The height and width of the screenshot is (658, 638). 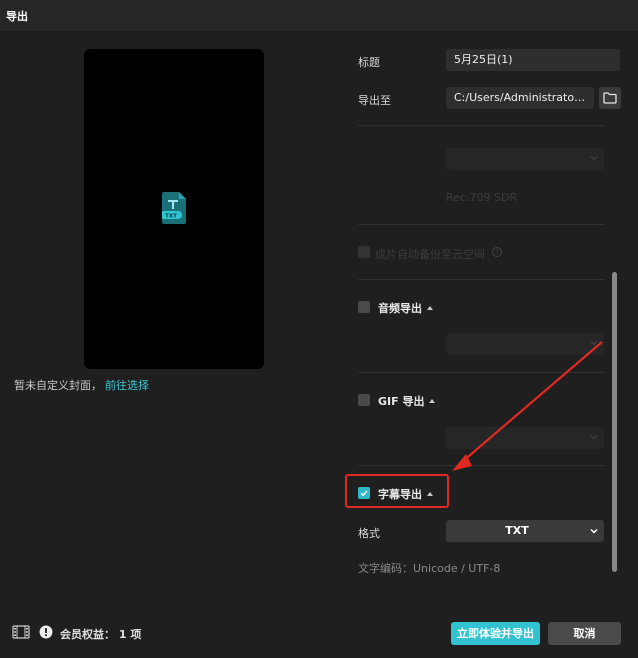 What do you see at coordinates (397, 491) in the screenshot?
I see `annotation-highlight-box` at bounding box center [397, 491].